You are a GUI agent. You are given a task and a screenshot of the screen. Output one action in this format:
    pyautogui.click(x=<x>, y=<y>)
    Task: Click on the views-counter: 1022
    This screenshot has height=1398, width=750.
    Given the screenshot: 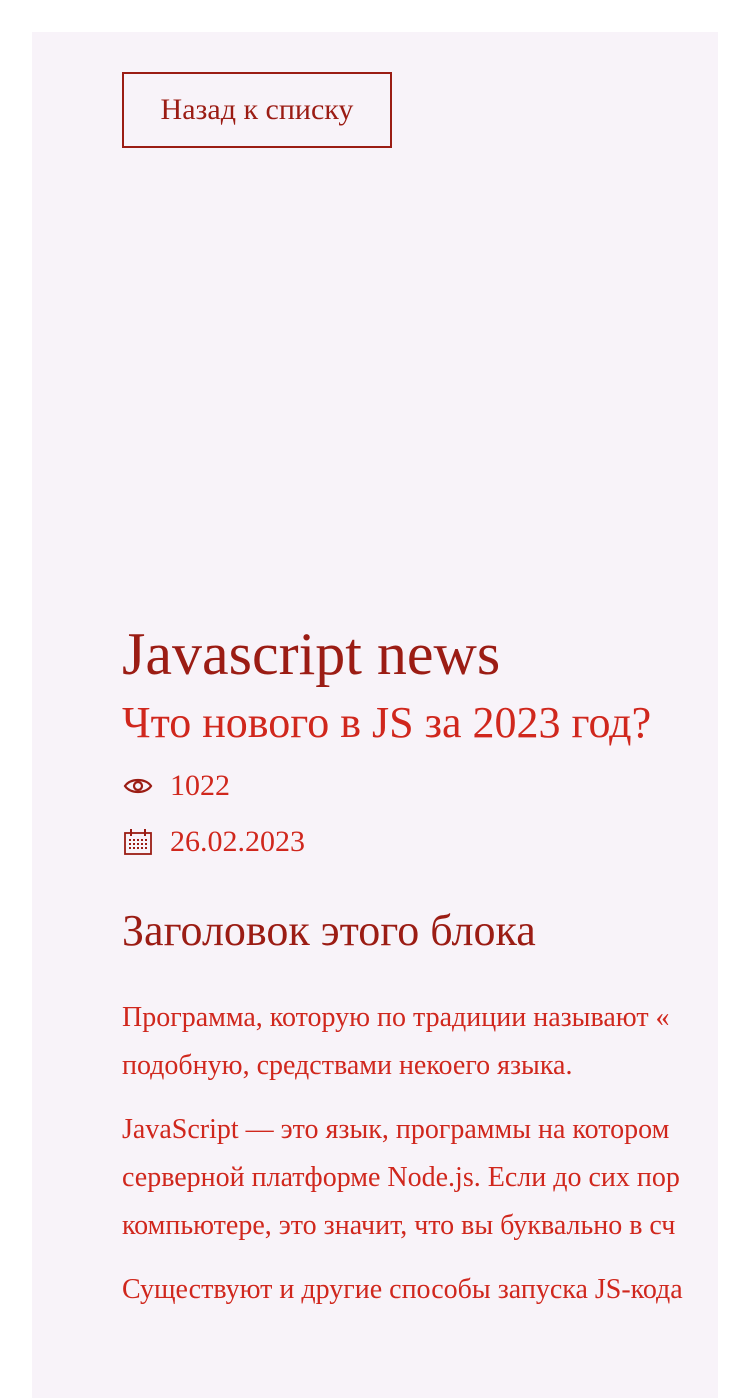 What is the action you would take?
    pyautogui.click(x=176, y=786)
    